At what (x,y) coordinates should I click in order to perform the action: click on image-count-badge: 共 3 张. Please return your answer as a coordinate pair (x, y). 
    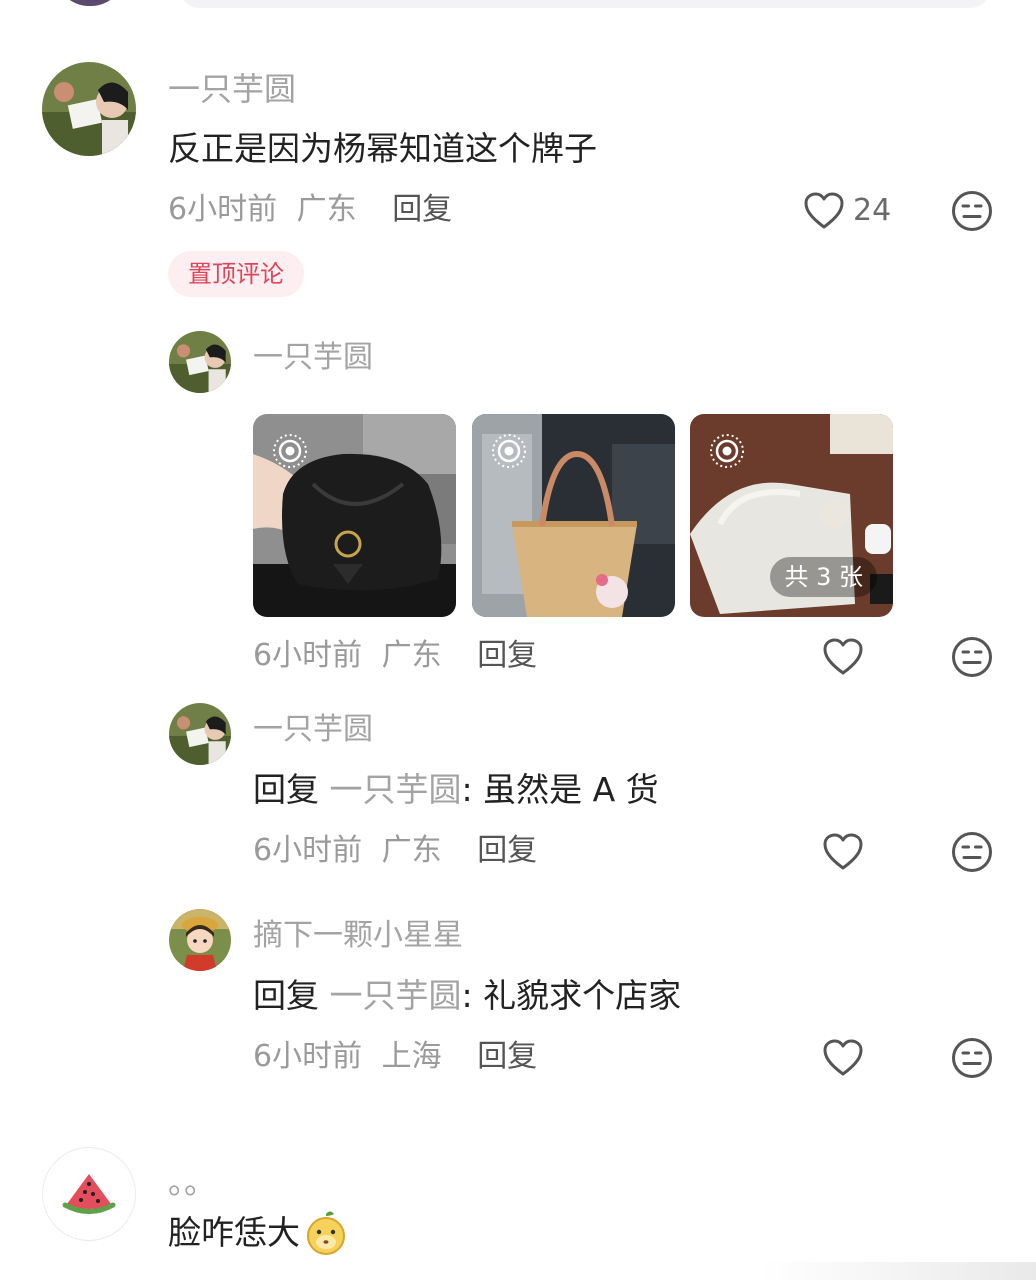
    Looking at the image, I should click on (823, 577).